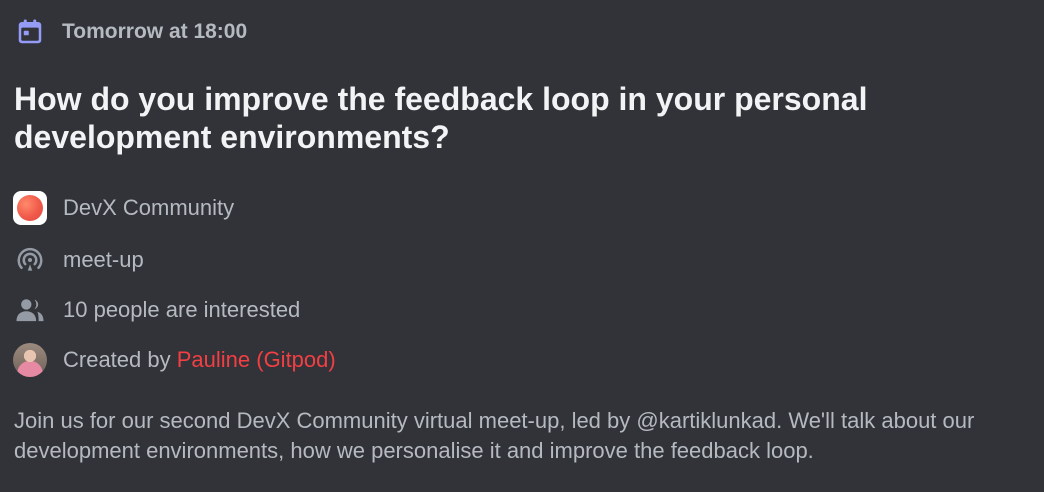 This screenshot has width=1044, height=492. Describe the element at coordinates (30, 208) in the screenshot. I see `server-logo` at that location.